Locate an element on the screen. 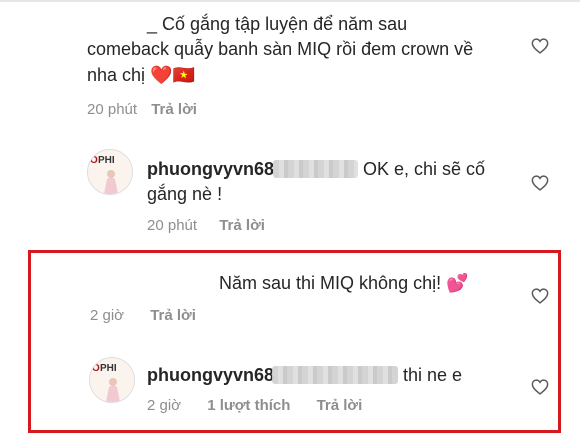 The width and height of the screenshot is (580, 444). comment-1-line-3-text: nha chị is located at coordinates (116, 75).